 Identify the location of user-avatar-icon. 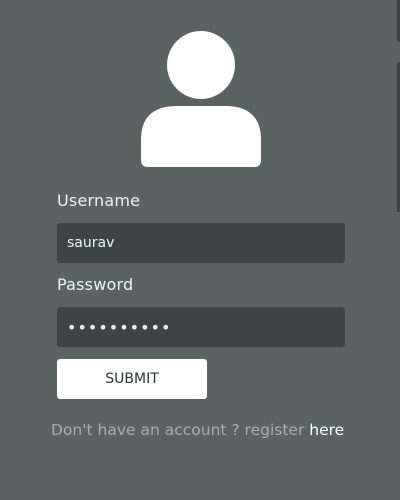
(201, 98).